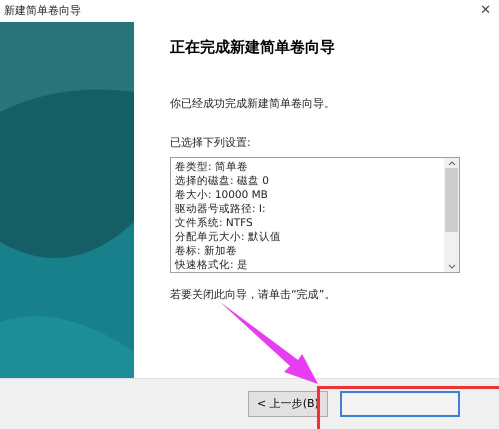 Image resolution: width=499 pixels, height=429 pixels. Describe the element at coordinates (212, 167) in the screenshot. I see `setting-line: 卷类型: 简单卷` at that location.